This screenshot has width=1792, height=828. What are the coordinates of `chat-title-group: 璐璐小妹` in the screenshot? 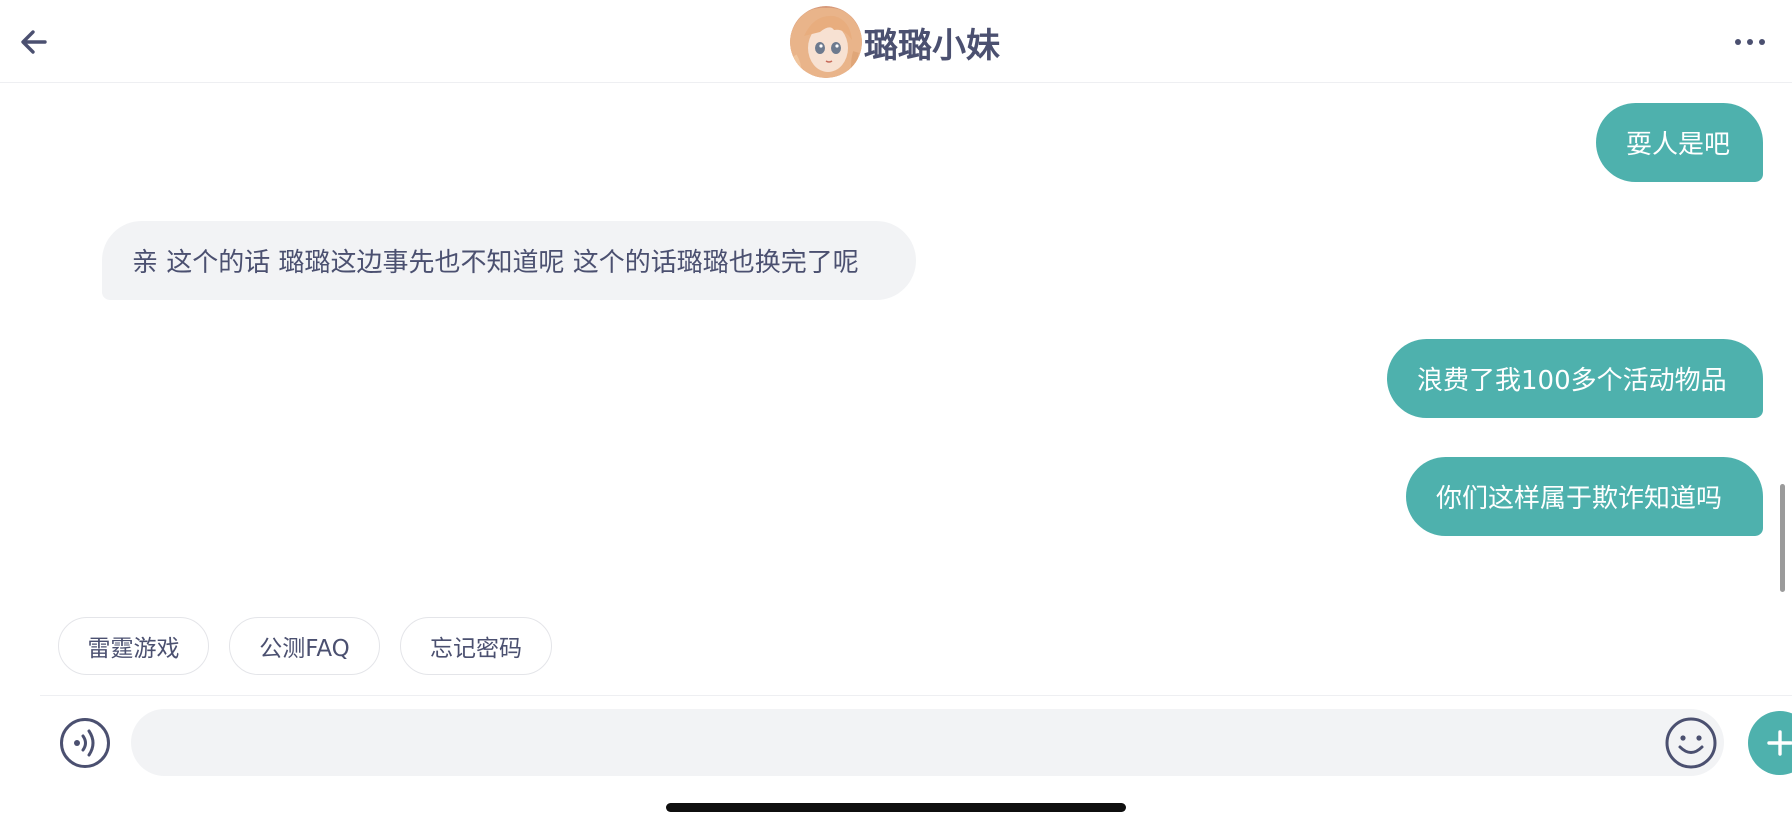 It's located at (895, 42).